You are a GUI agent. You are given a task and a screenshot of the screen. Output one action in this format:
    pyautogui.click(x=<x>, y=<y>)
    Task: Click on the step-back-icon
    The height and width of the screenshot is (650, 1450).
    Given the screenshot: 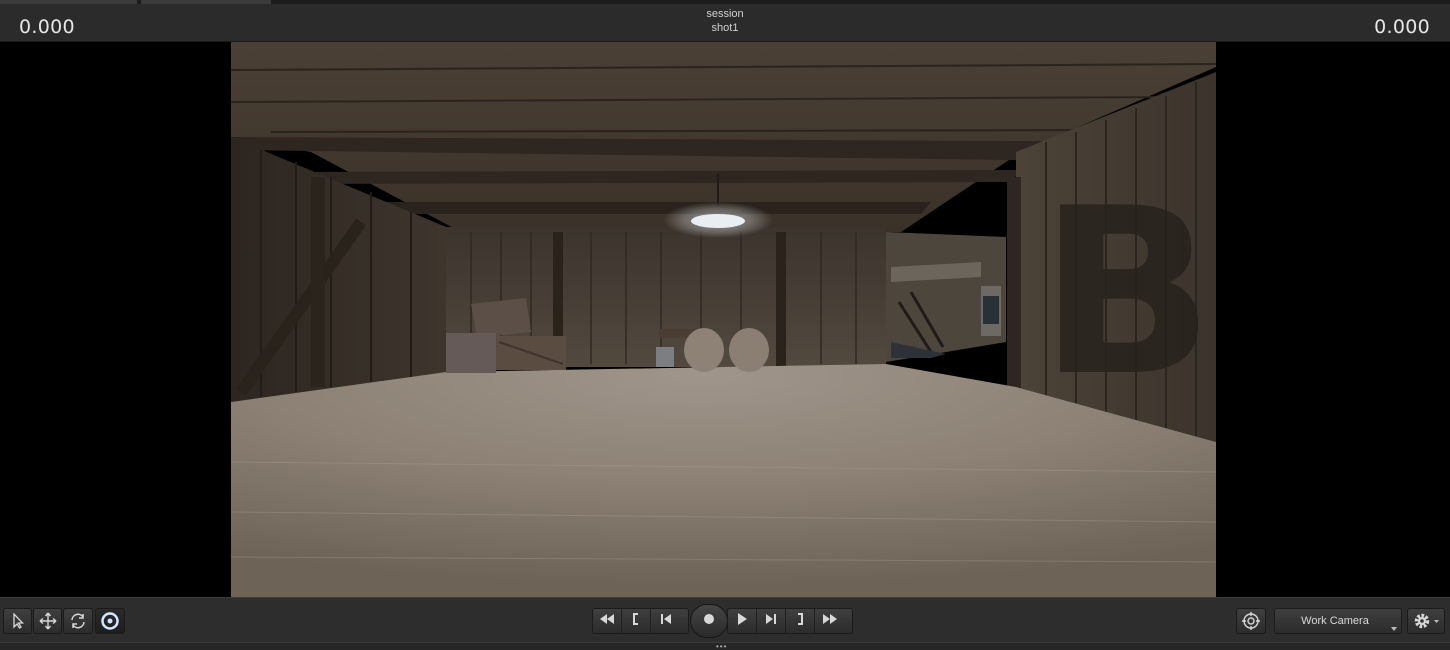 What is the action you would take?
    pyautogui.click(x=666, y=621)
    